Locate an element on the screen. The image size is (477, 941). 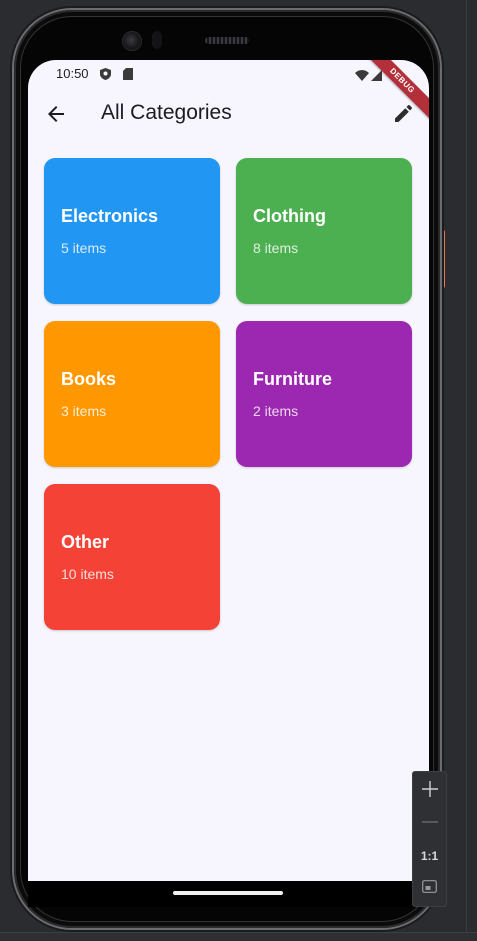
power-button is located at coordinates (442, 259).